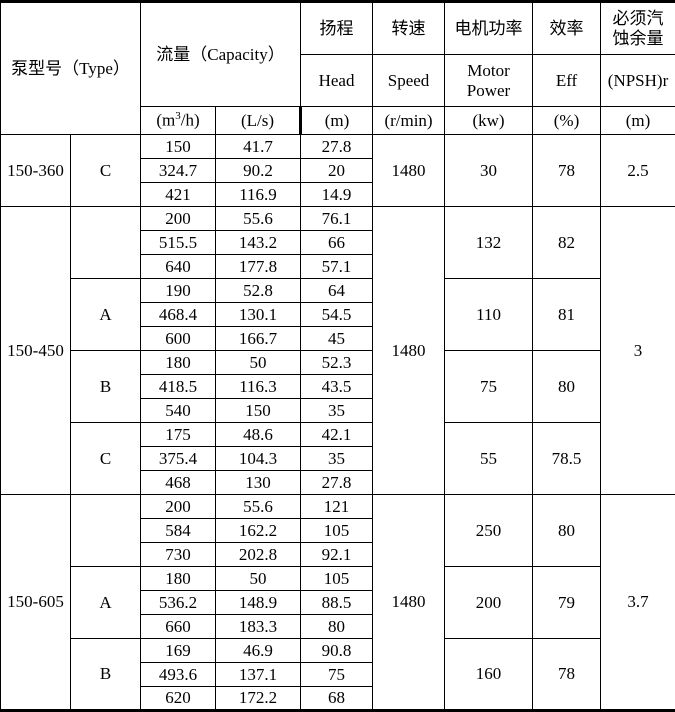 The image size is (675, 712). I want to click on table-row: B16946.990.816078, so click(338, 651).